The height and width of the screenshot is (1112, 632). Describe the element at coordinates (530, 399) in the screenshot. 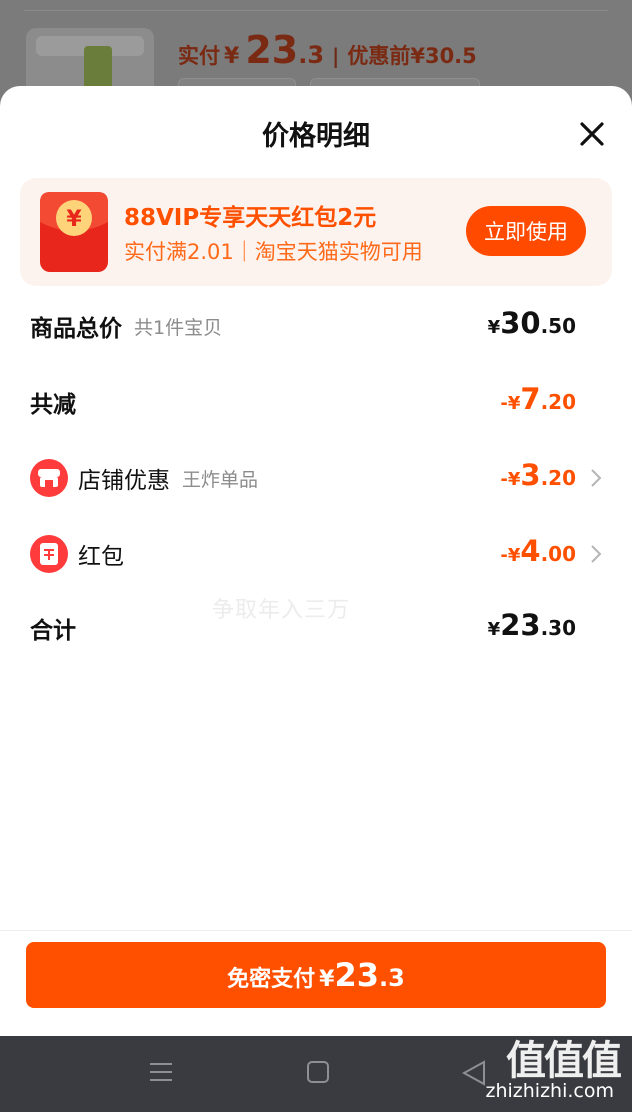

I see `amount-int: 7` at that location.